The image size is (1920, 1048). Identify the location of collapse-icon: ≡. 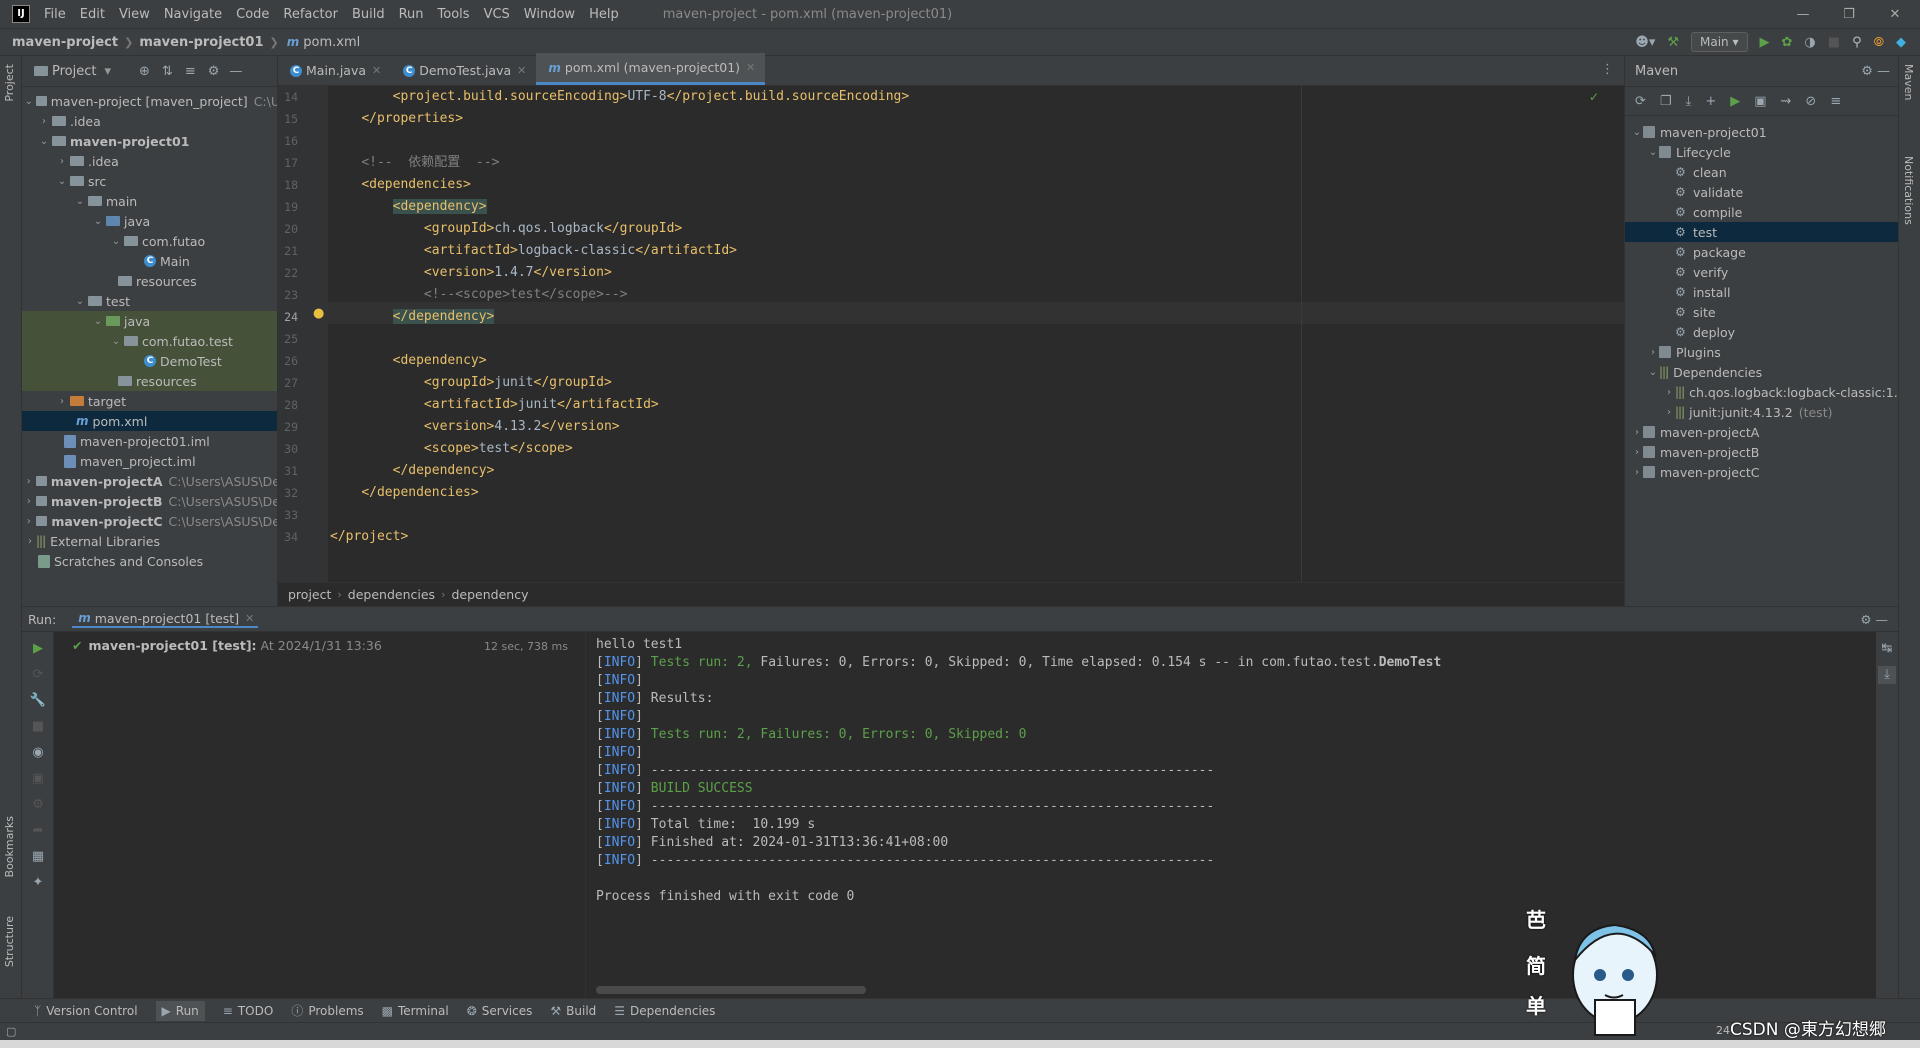
(1835, 101).